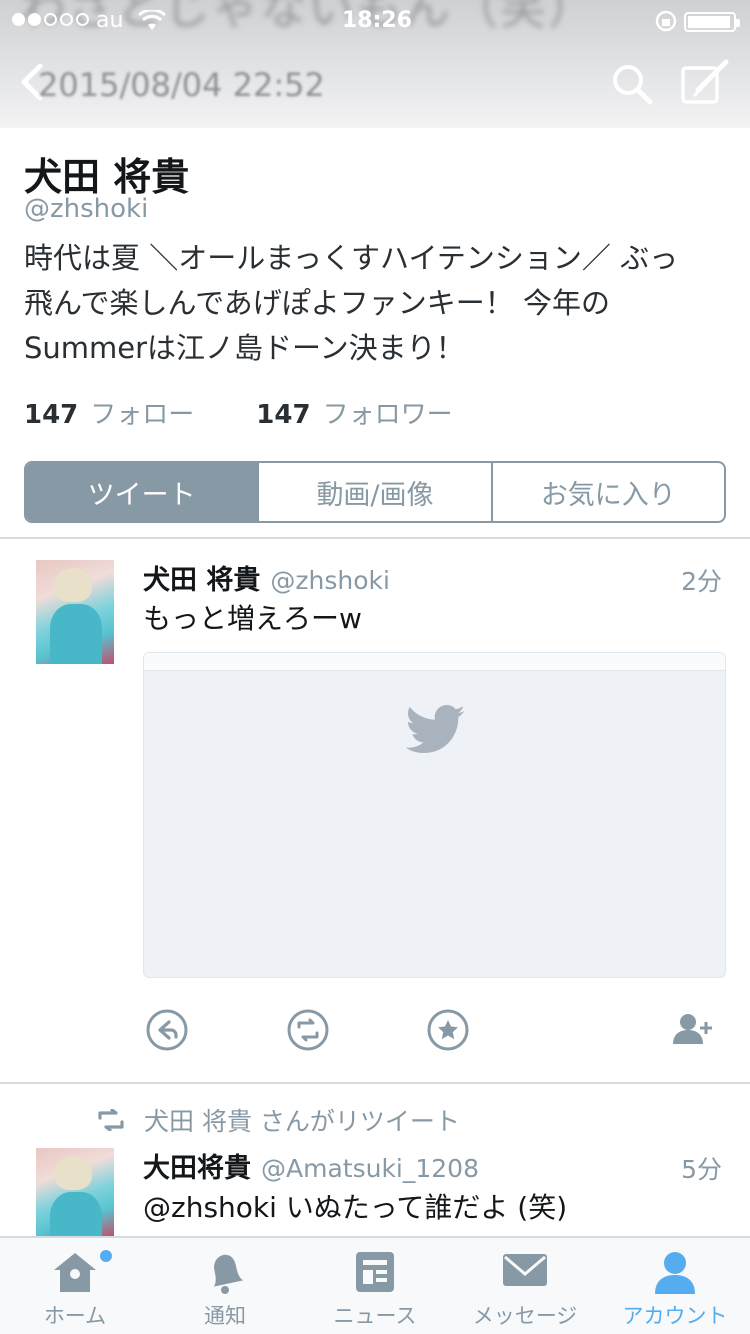 Image resolution: width=750 pixels, height=1334 pixels. Describe the element at coordinates (675, 1316) in the screenshot. I see `tab-label: アカウント` at that location.